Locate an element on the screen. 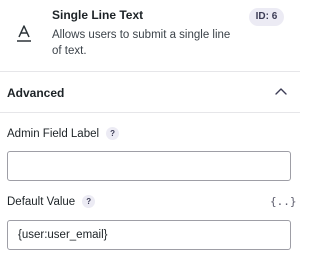  default-value-label: Default Value ? is located at coordinates (51, 201).